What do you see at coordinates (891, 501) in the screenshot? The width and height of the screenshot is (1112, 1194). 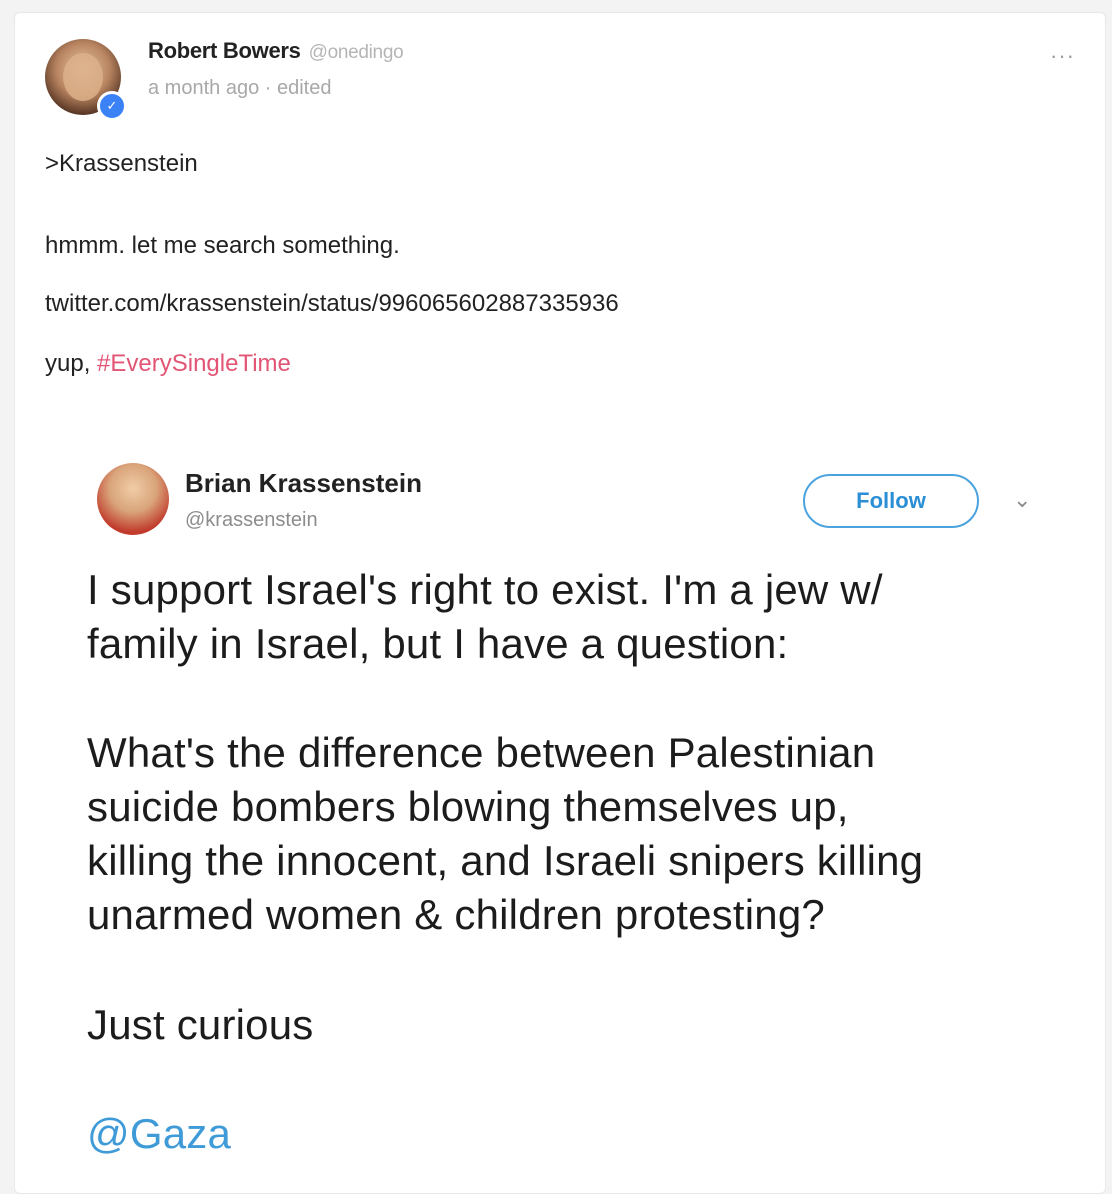 I see `follow-button: Follow` at bounding box center [891, 501].